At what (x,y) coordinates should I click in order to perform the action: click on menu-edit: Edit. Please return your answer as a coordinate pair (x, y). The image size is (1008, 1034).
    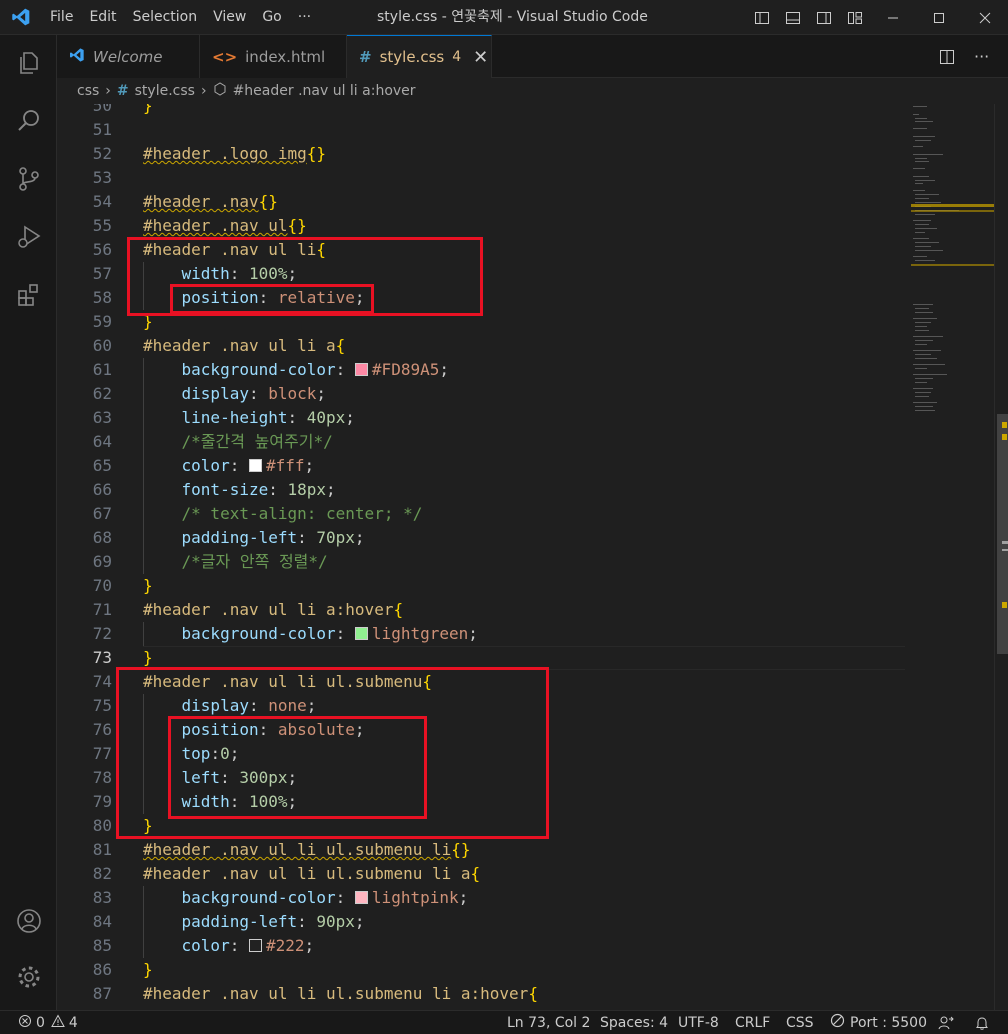
    Looking at the image, I should click on (102, 17).